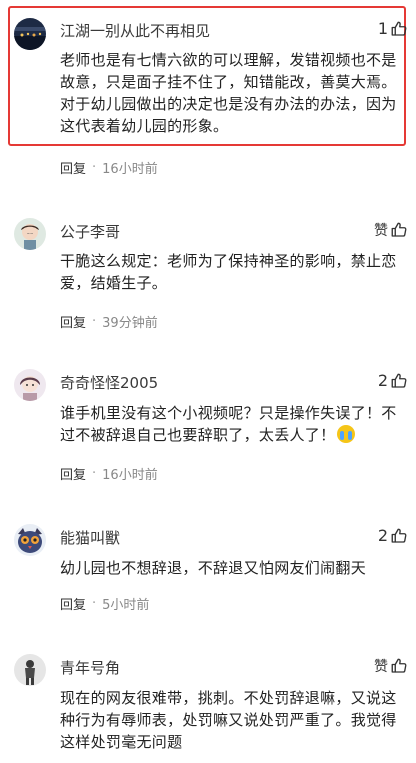 This screenshot has width=416, height=763. I want to click on like-button: 1, so click(393, 28).